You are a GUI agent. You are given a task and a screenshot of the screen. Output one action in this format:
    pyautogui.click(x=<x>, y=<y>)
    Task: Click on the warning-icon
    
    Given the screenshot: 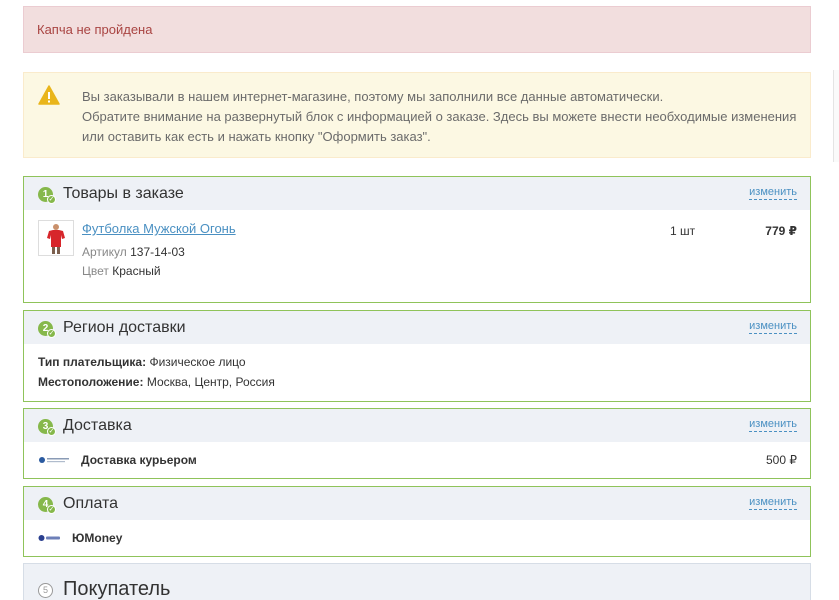 What is the action you would take?
    pyautogui.click(x=49, y=95)
    